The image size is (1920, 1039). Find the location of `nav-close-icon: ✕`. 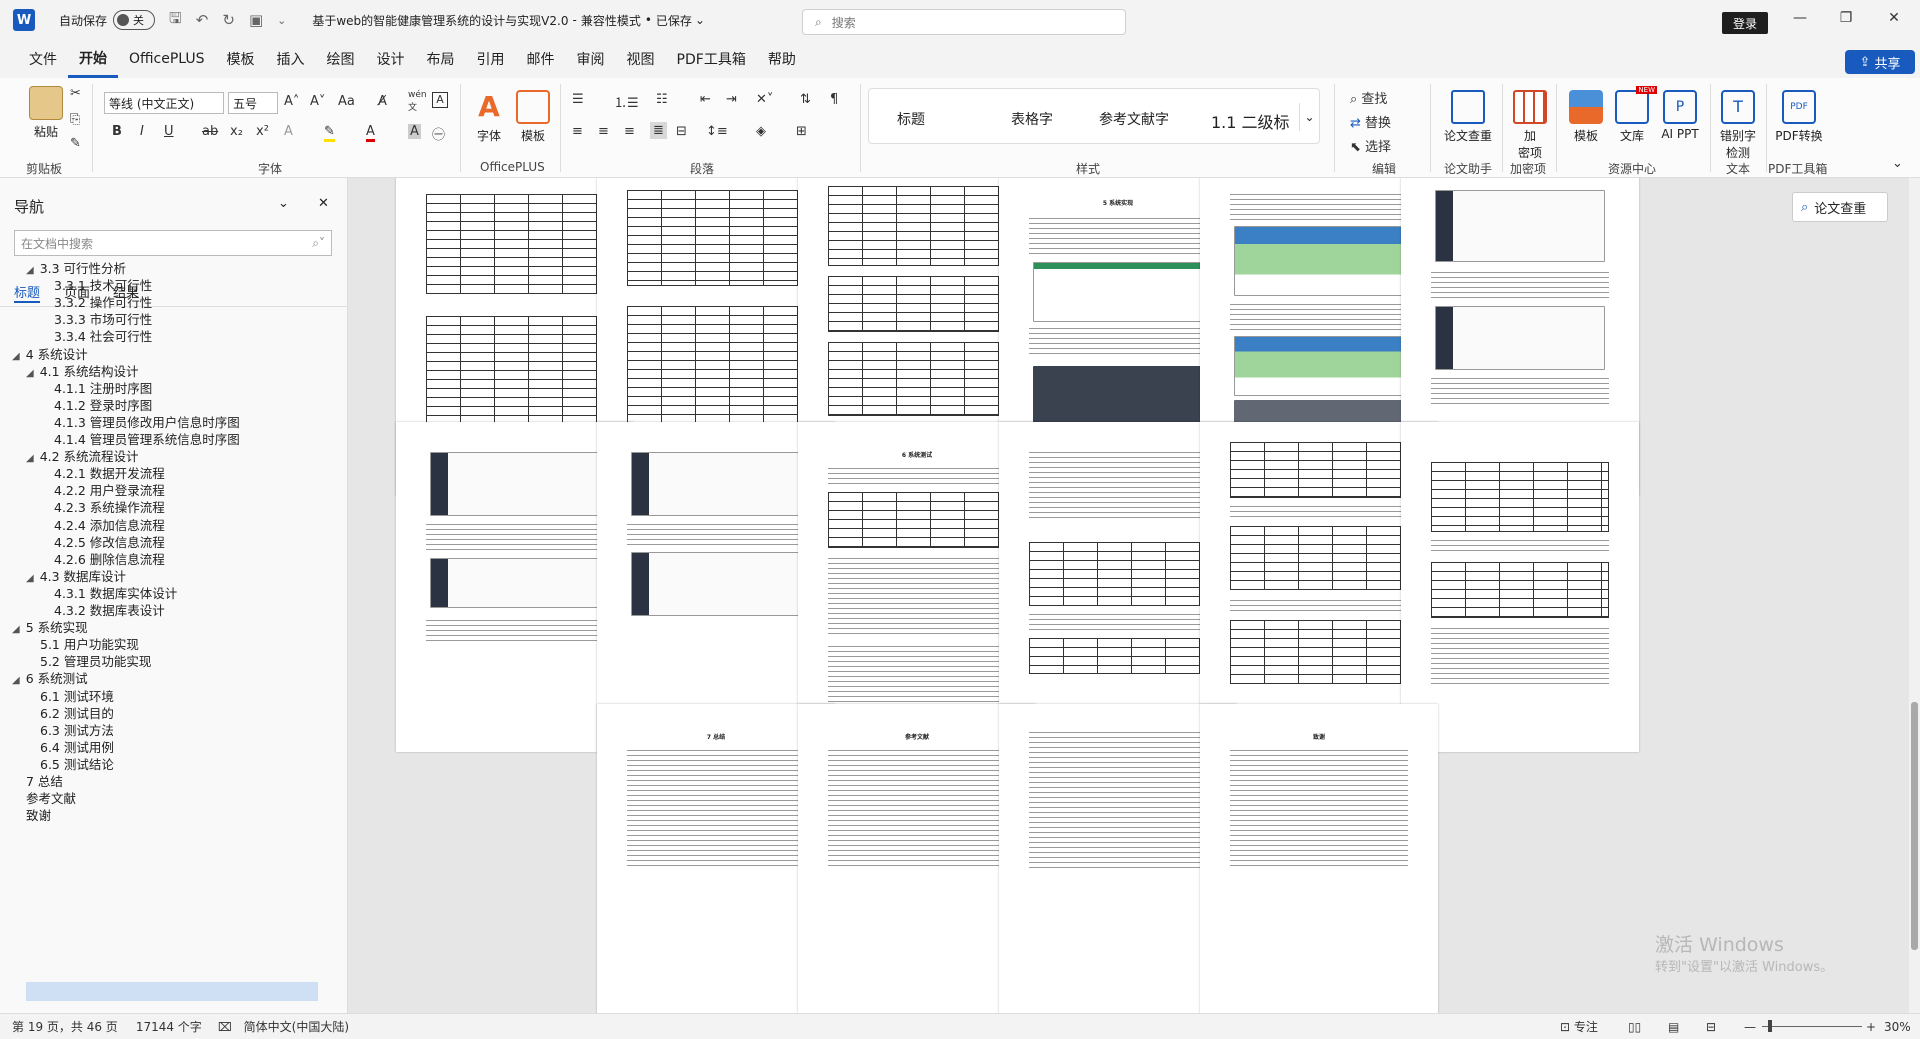

nav-close-icon: ✕ is located at coordinates (323, 203).